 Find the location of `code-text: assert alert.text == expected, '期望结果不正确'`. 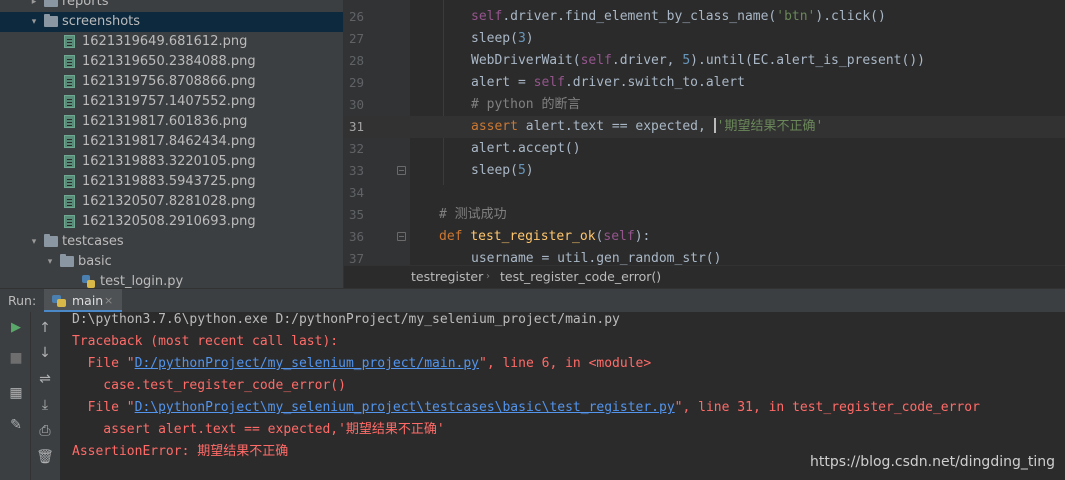

code-text: assert alert.text == expected, '期望结果不正确' is located at coordinates (647, 127).